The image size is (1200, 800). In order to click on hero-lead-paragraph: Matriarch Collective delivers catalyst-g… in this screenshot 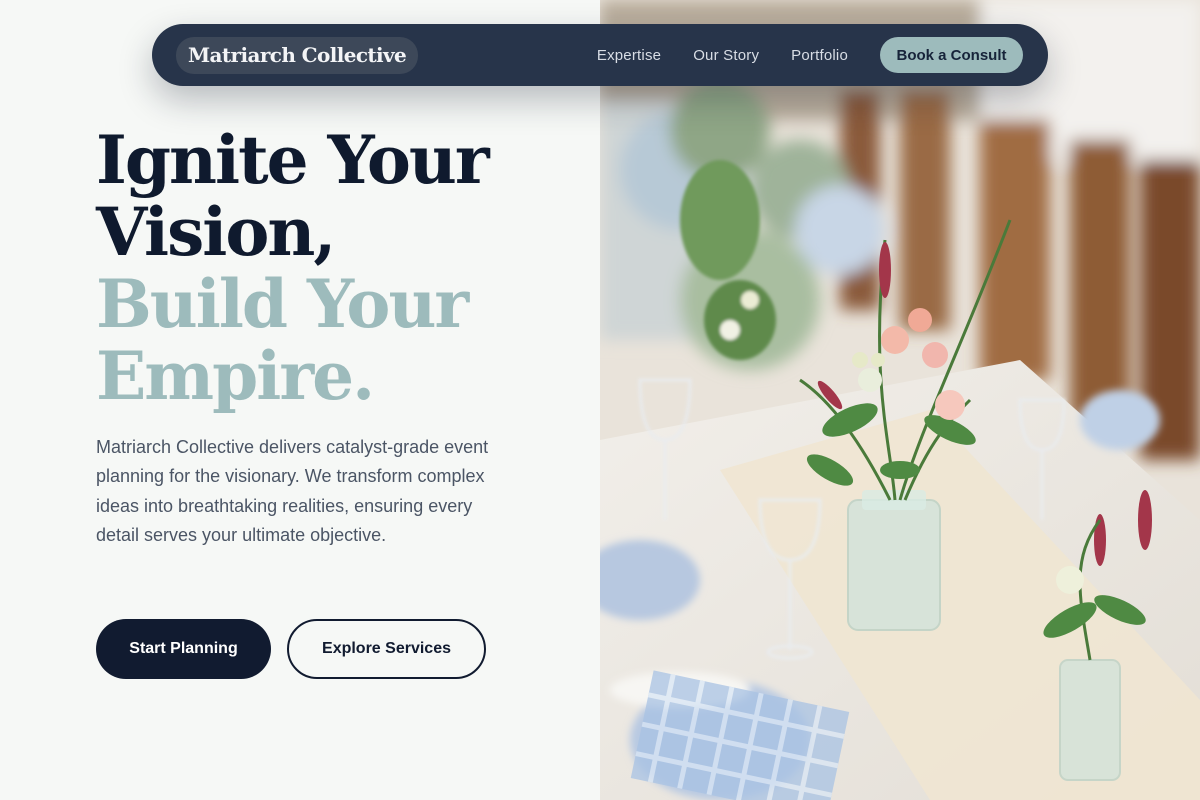, I will do `click(292, 491)`.